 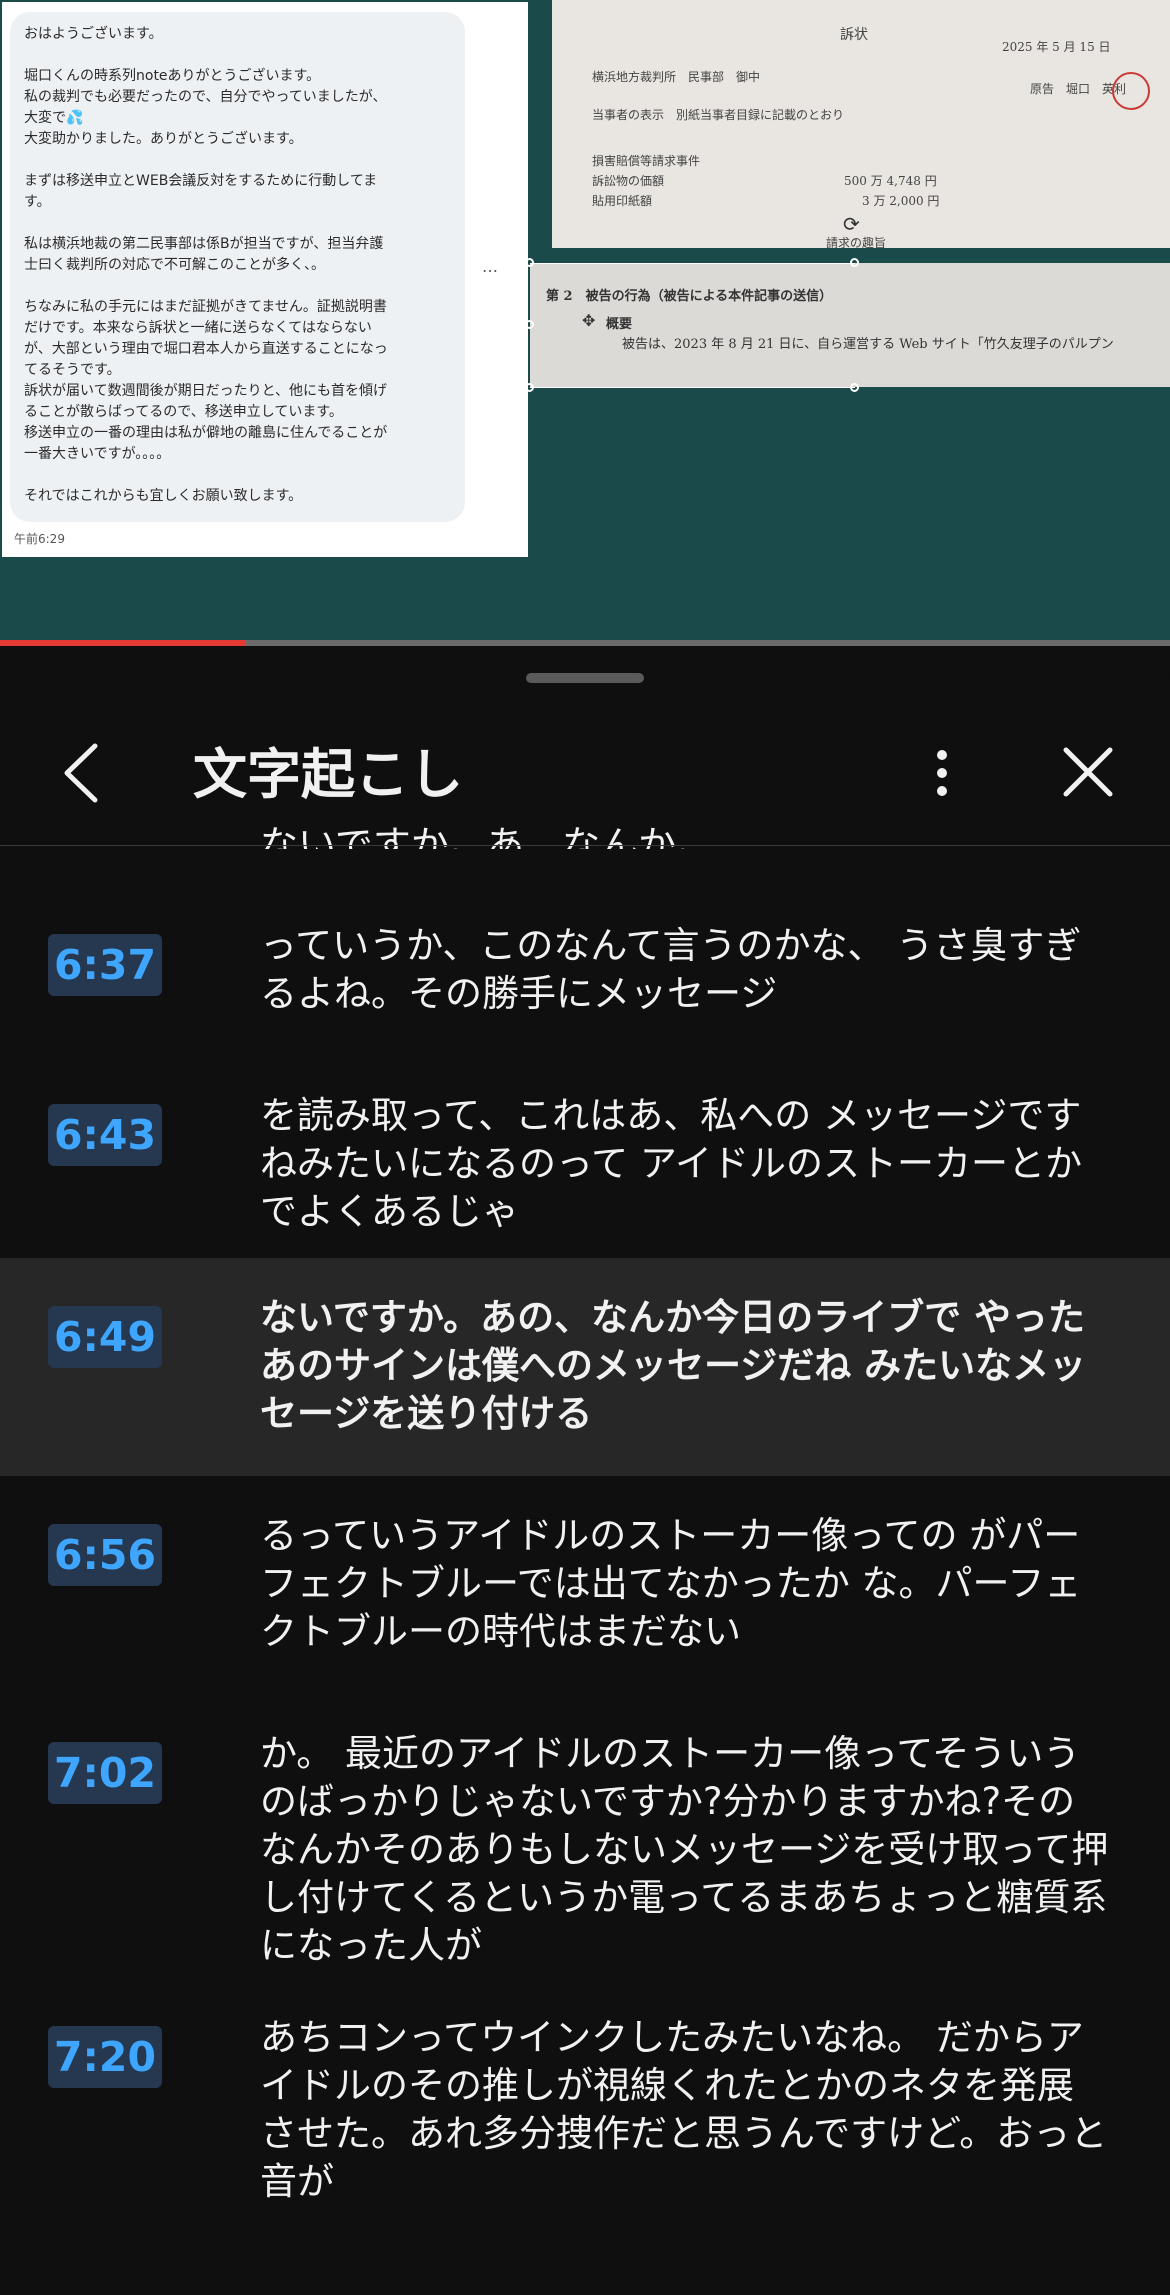 I want to click on sweat-emoji-icon: 💦, so click(x=75, y=118).